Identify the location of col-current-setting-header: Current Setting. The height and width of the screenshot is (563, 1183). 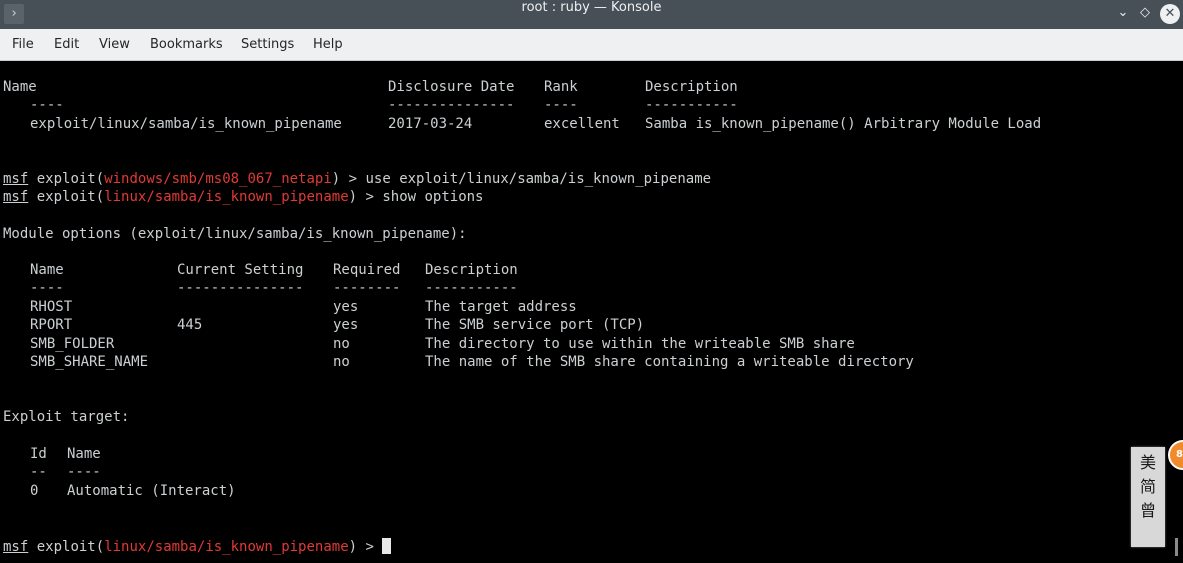
(240, 270).